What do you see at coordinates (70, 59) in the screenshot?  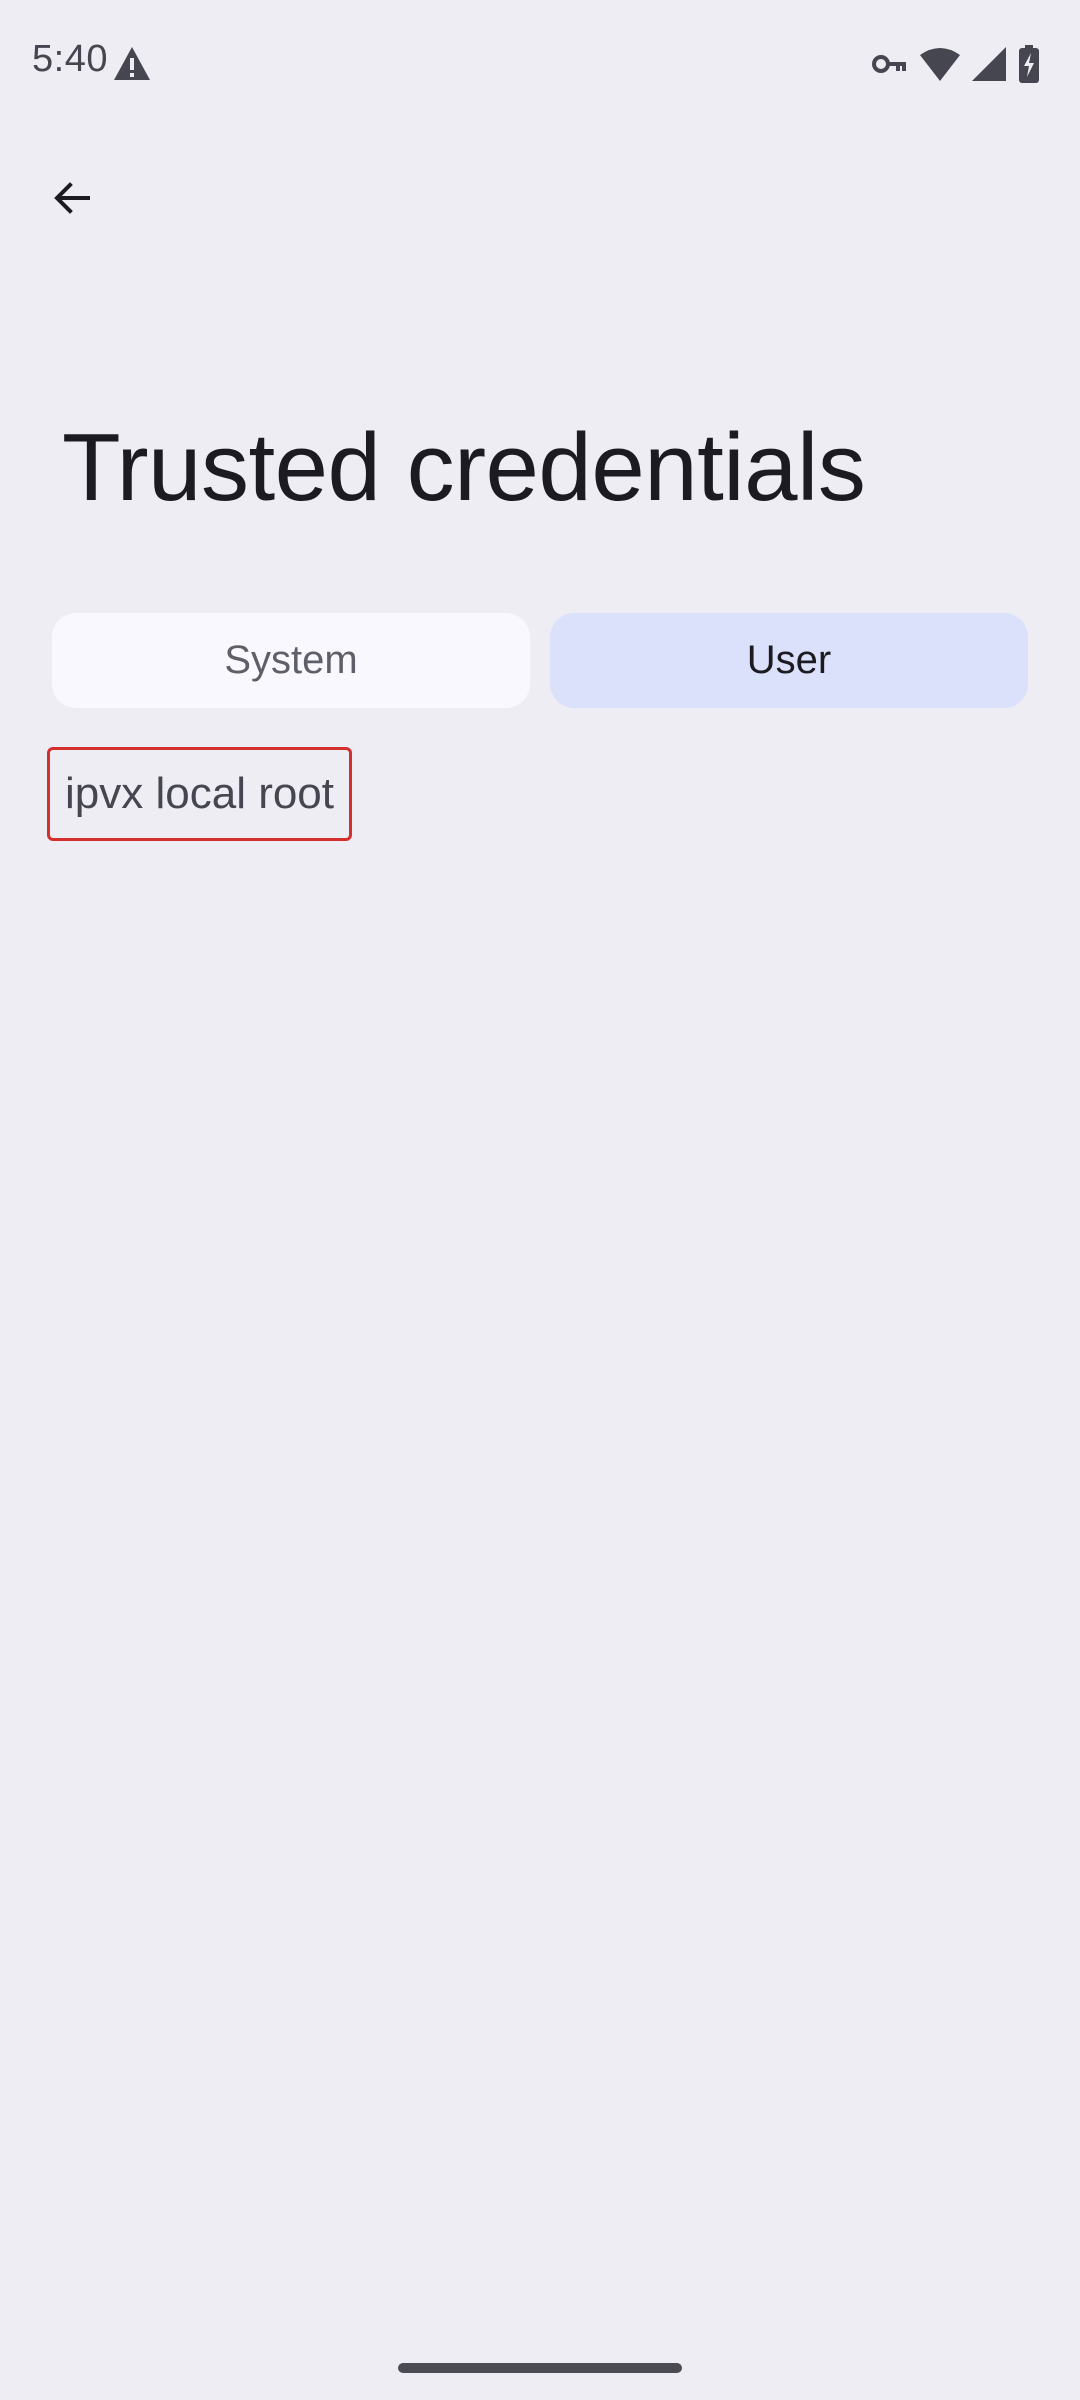 I see `status-time: 5:40` at bounding box center [70, 59].